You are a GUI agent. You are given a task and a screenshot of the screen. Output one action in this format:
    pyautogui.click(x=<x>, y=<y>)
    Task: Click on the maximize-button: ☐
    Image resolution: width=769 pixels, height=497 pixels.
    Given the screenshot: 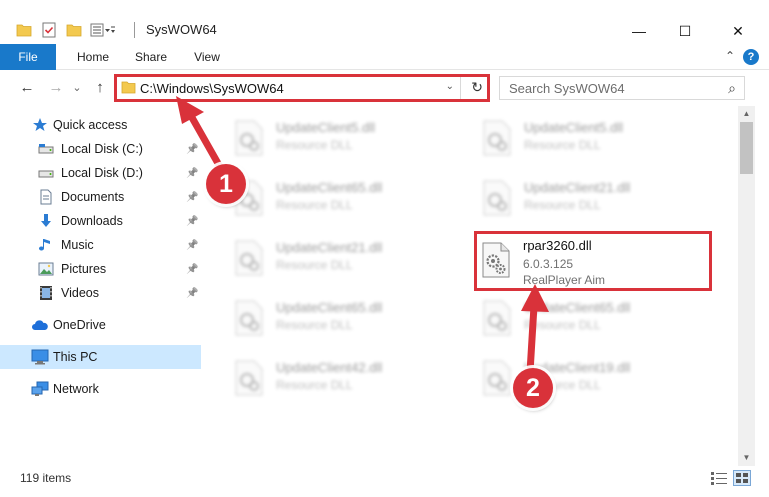 What is the action you would take?
    pyautogui.click(x=685, y=31)
    